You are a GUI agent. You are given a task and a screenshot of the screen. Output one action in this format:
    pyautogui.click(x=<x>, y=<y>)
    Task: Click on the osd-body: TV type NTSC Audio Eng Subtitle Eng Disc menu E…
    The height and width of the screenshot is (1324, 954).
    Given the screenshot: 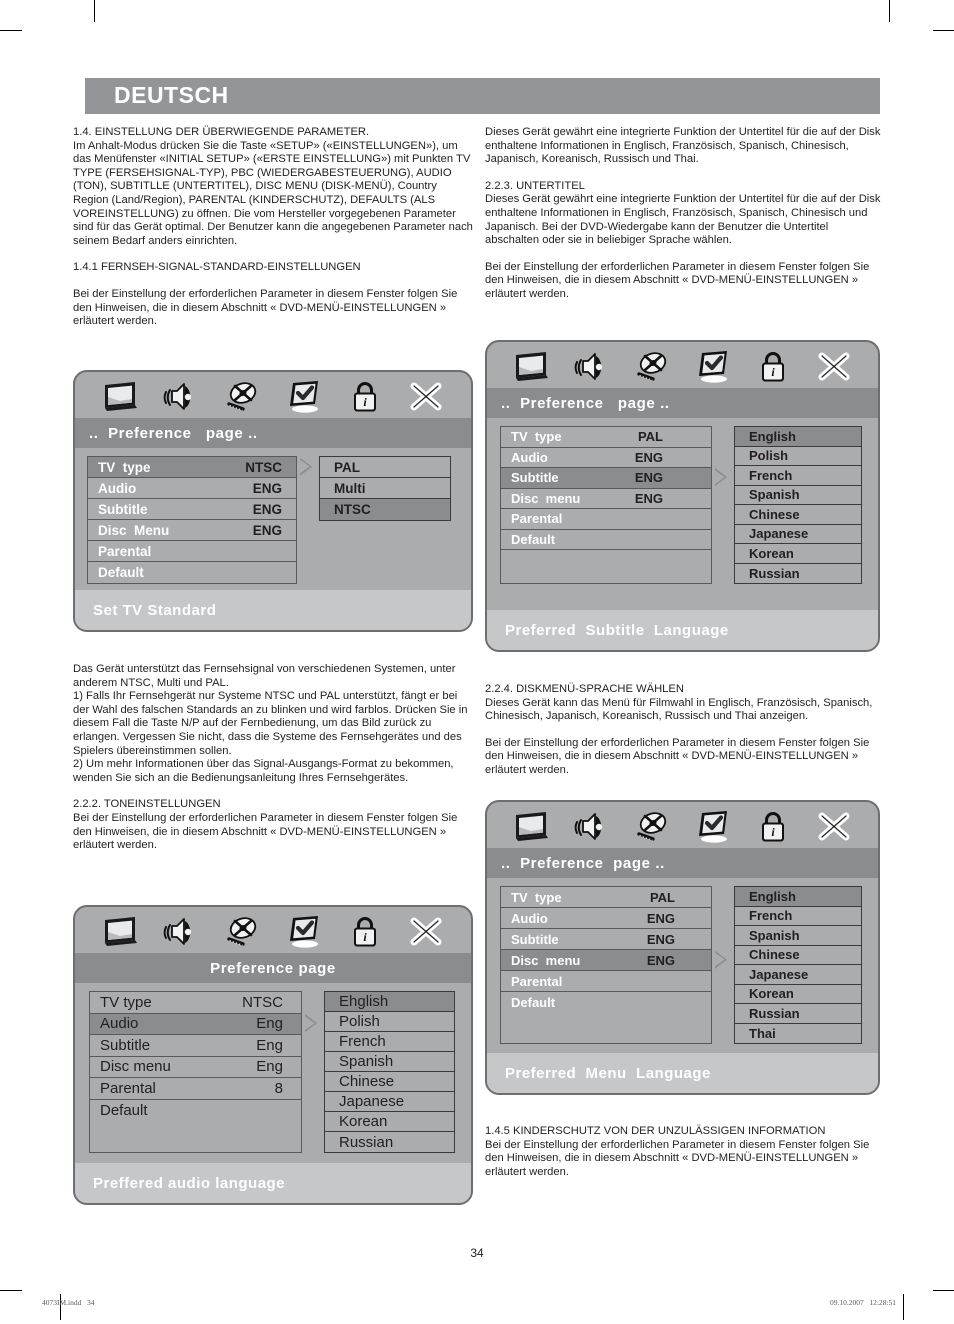 What is the action you would take?
    pyautogui.click(x=273, y=1068)
    